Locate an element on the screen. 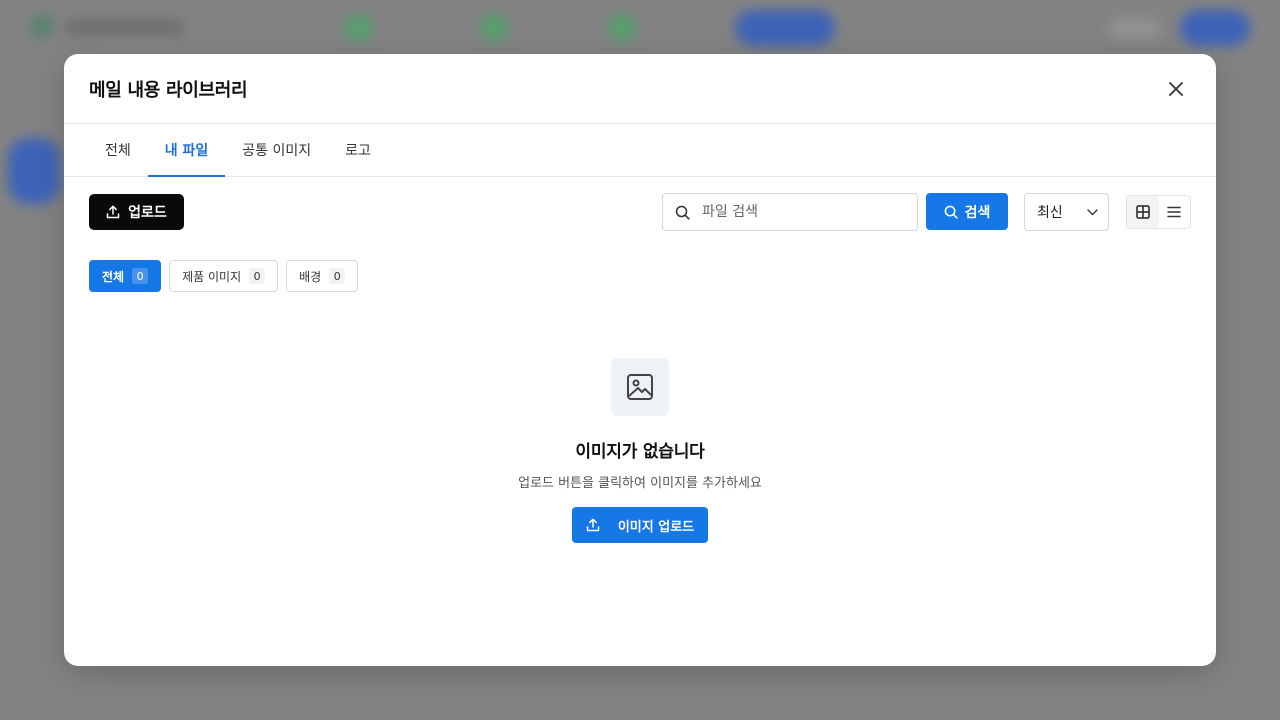 The height and width of the screenshot is (720, 1280). close-icon is located at coordinates (1176, 88).